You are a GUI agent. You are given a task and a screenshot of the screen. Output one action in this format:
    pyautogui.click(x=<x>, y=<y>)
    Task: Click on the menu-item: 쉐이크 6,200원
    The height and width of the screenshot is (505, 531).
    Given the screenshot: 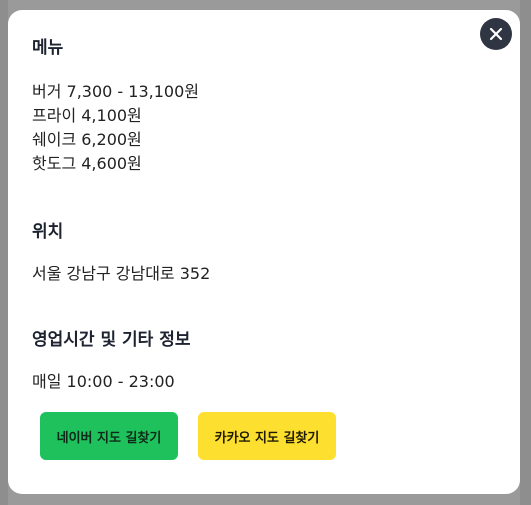 What is the action you would take?
    pyautogui.click(x=87, y=139)
    